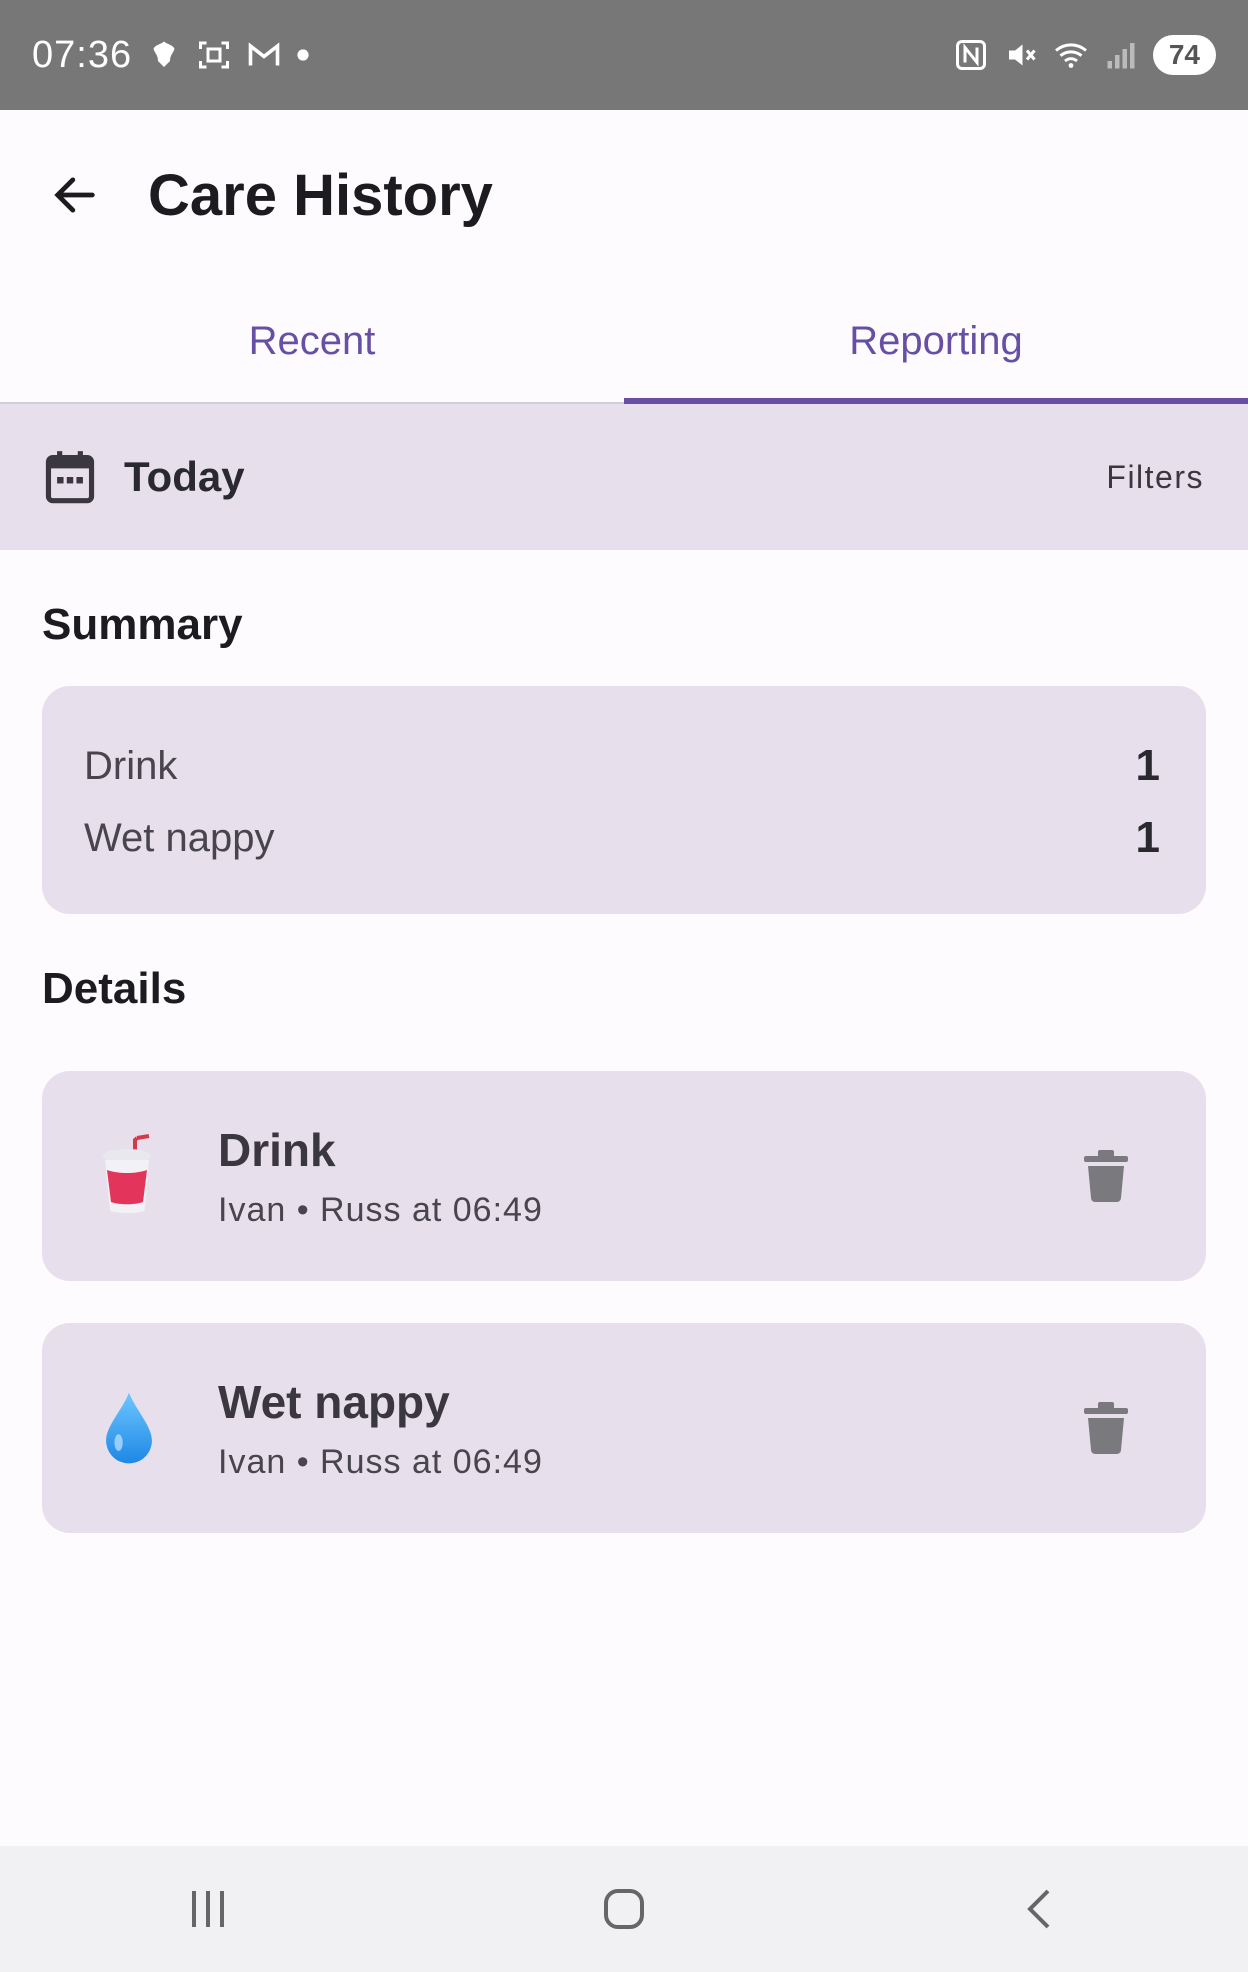 Image resolution: width=1248 pixels, height=1972 pixels. Describe the element at coordinates (320, 195) in the screenshot. I see `page-title: Care History` at that location.